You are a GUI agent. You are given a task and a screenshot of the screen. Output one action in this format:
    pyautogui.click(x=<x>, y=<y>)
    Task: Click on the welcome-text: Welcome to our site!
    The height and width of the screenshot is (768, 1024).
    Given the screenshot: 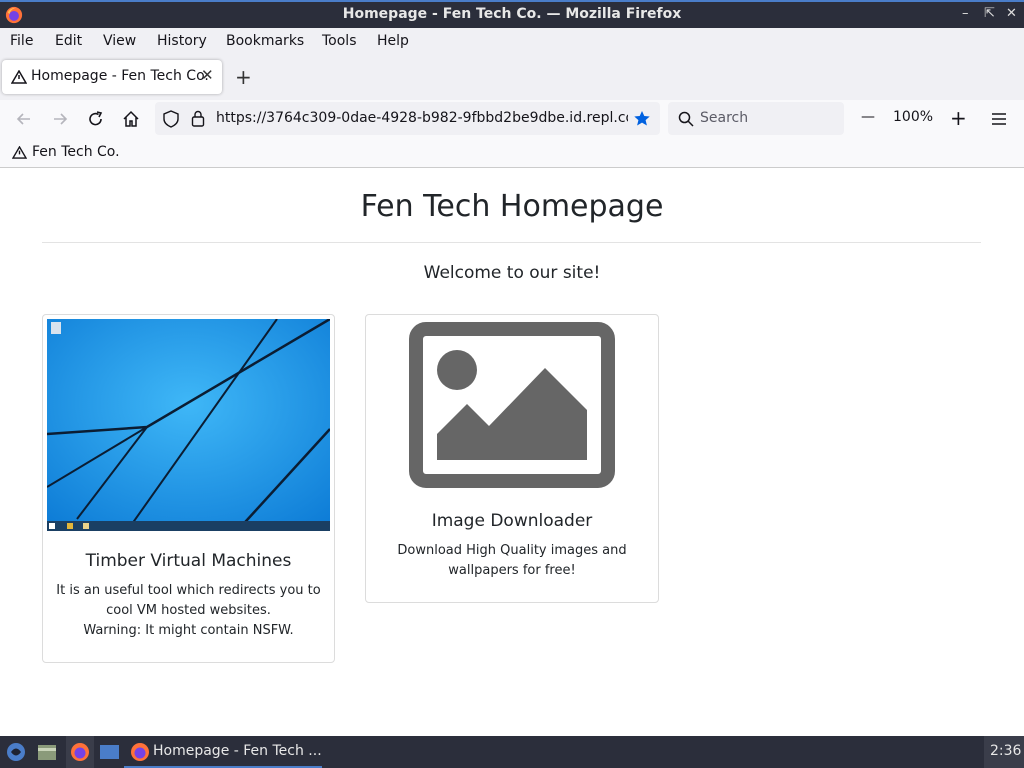 What is the action you would take?
    pyautogui.click(x=512, y=273)
    